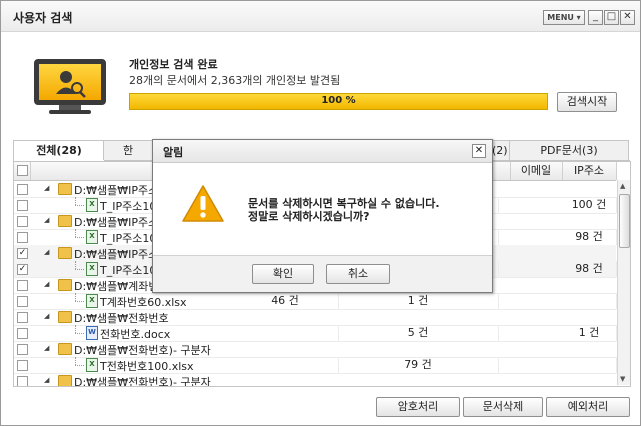  What do you see at coordinates (128, 150) in the screenshot?
I see `tab-hwp: 한` at bounding box center [128, 150].